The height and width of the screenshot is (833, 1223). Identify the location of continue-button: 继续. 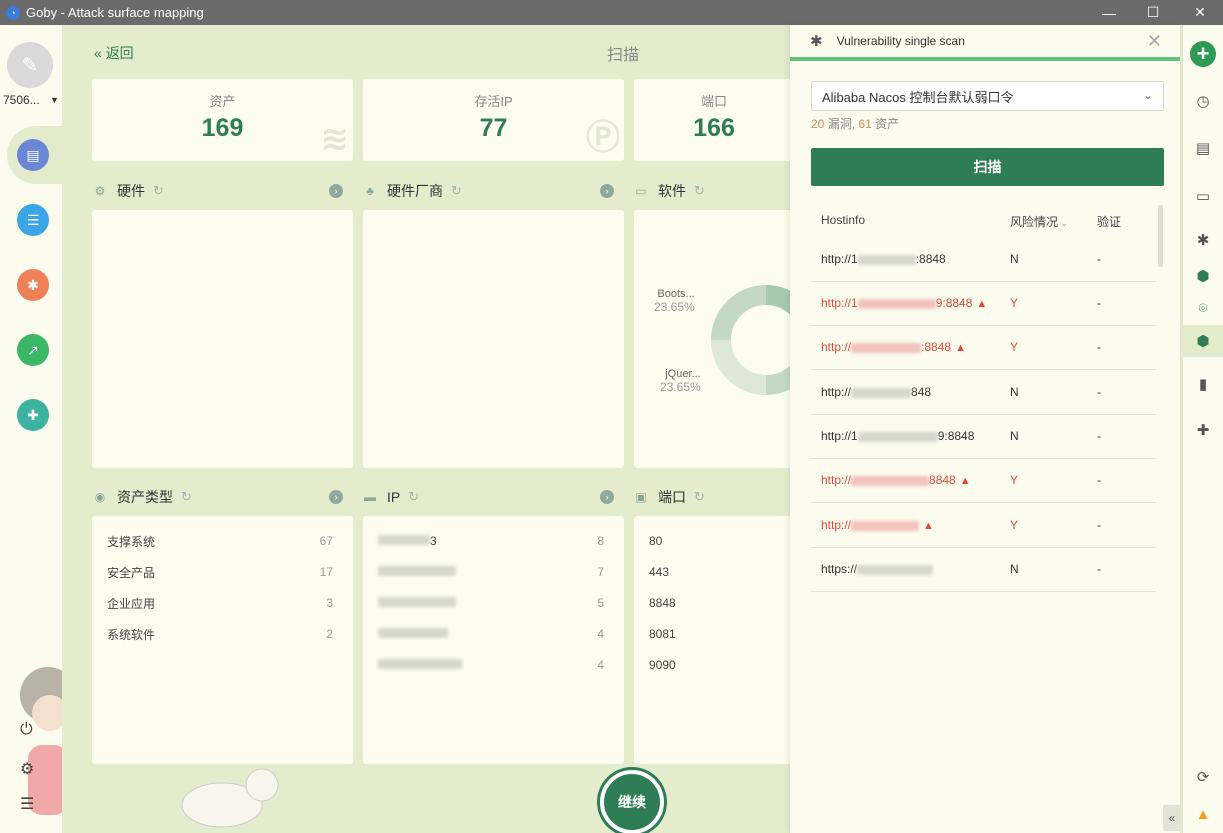
(632, 801).